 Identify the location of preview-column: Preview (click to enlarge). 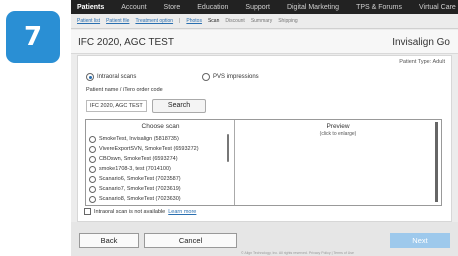
(338, 162).